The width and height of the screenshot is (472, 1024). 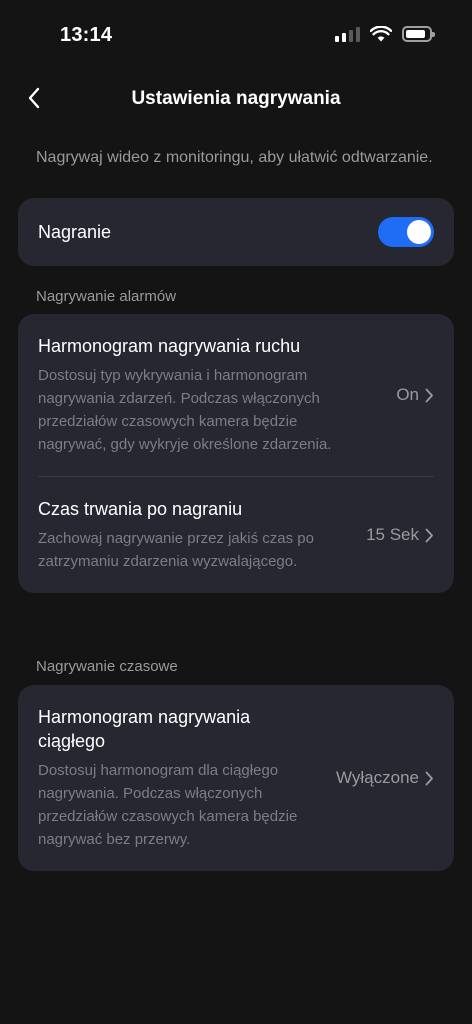 I want to click on timed-section-label: Nagrywanie czasowe, so click(x=107, y=666).